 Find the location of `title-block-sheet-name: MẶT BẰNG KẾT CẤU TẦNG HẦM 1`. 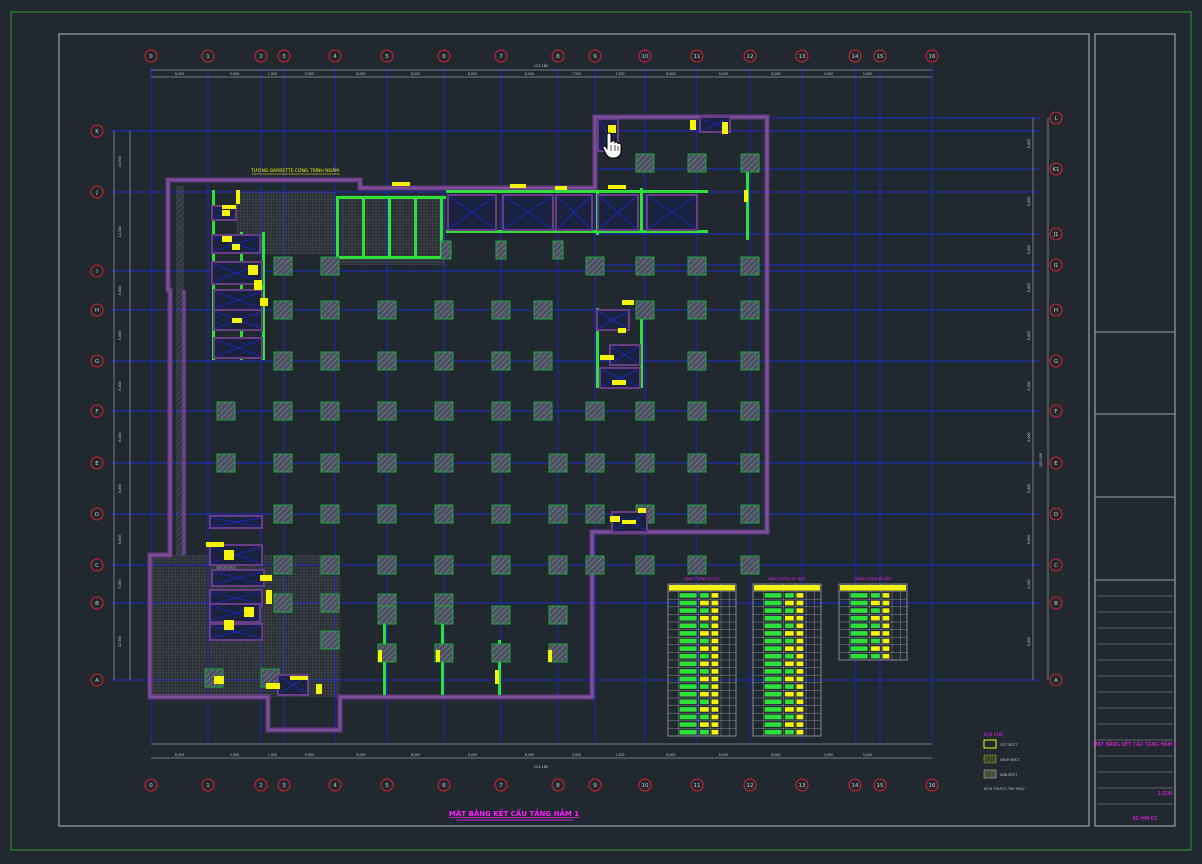

title-block-sheet-name: MẶT BẰNG KẾT CẤU TẦNG HẦM 1 is located at coordinates (1135, 744).